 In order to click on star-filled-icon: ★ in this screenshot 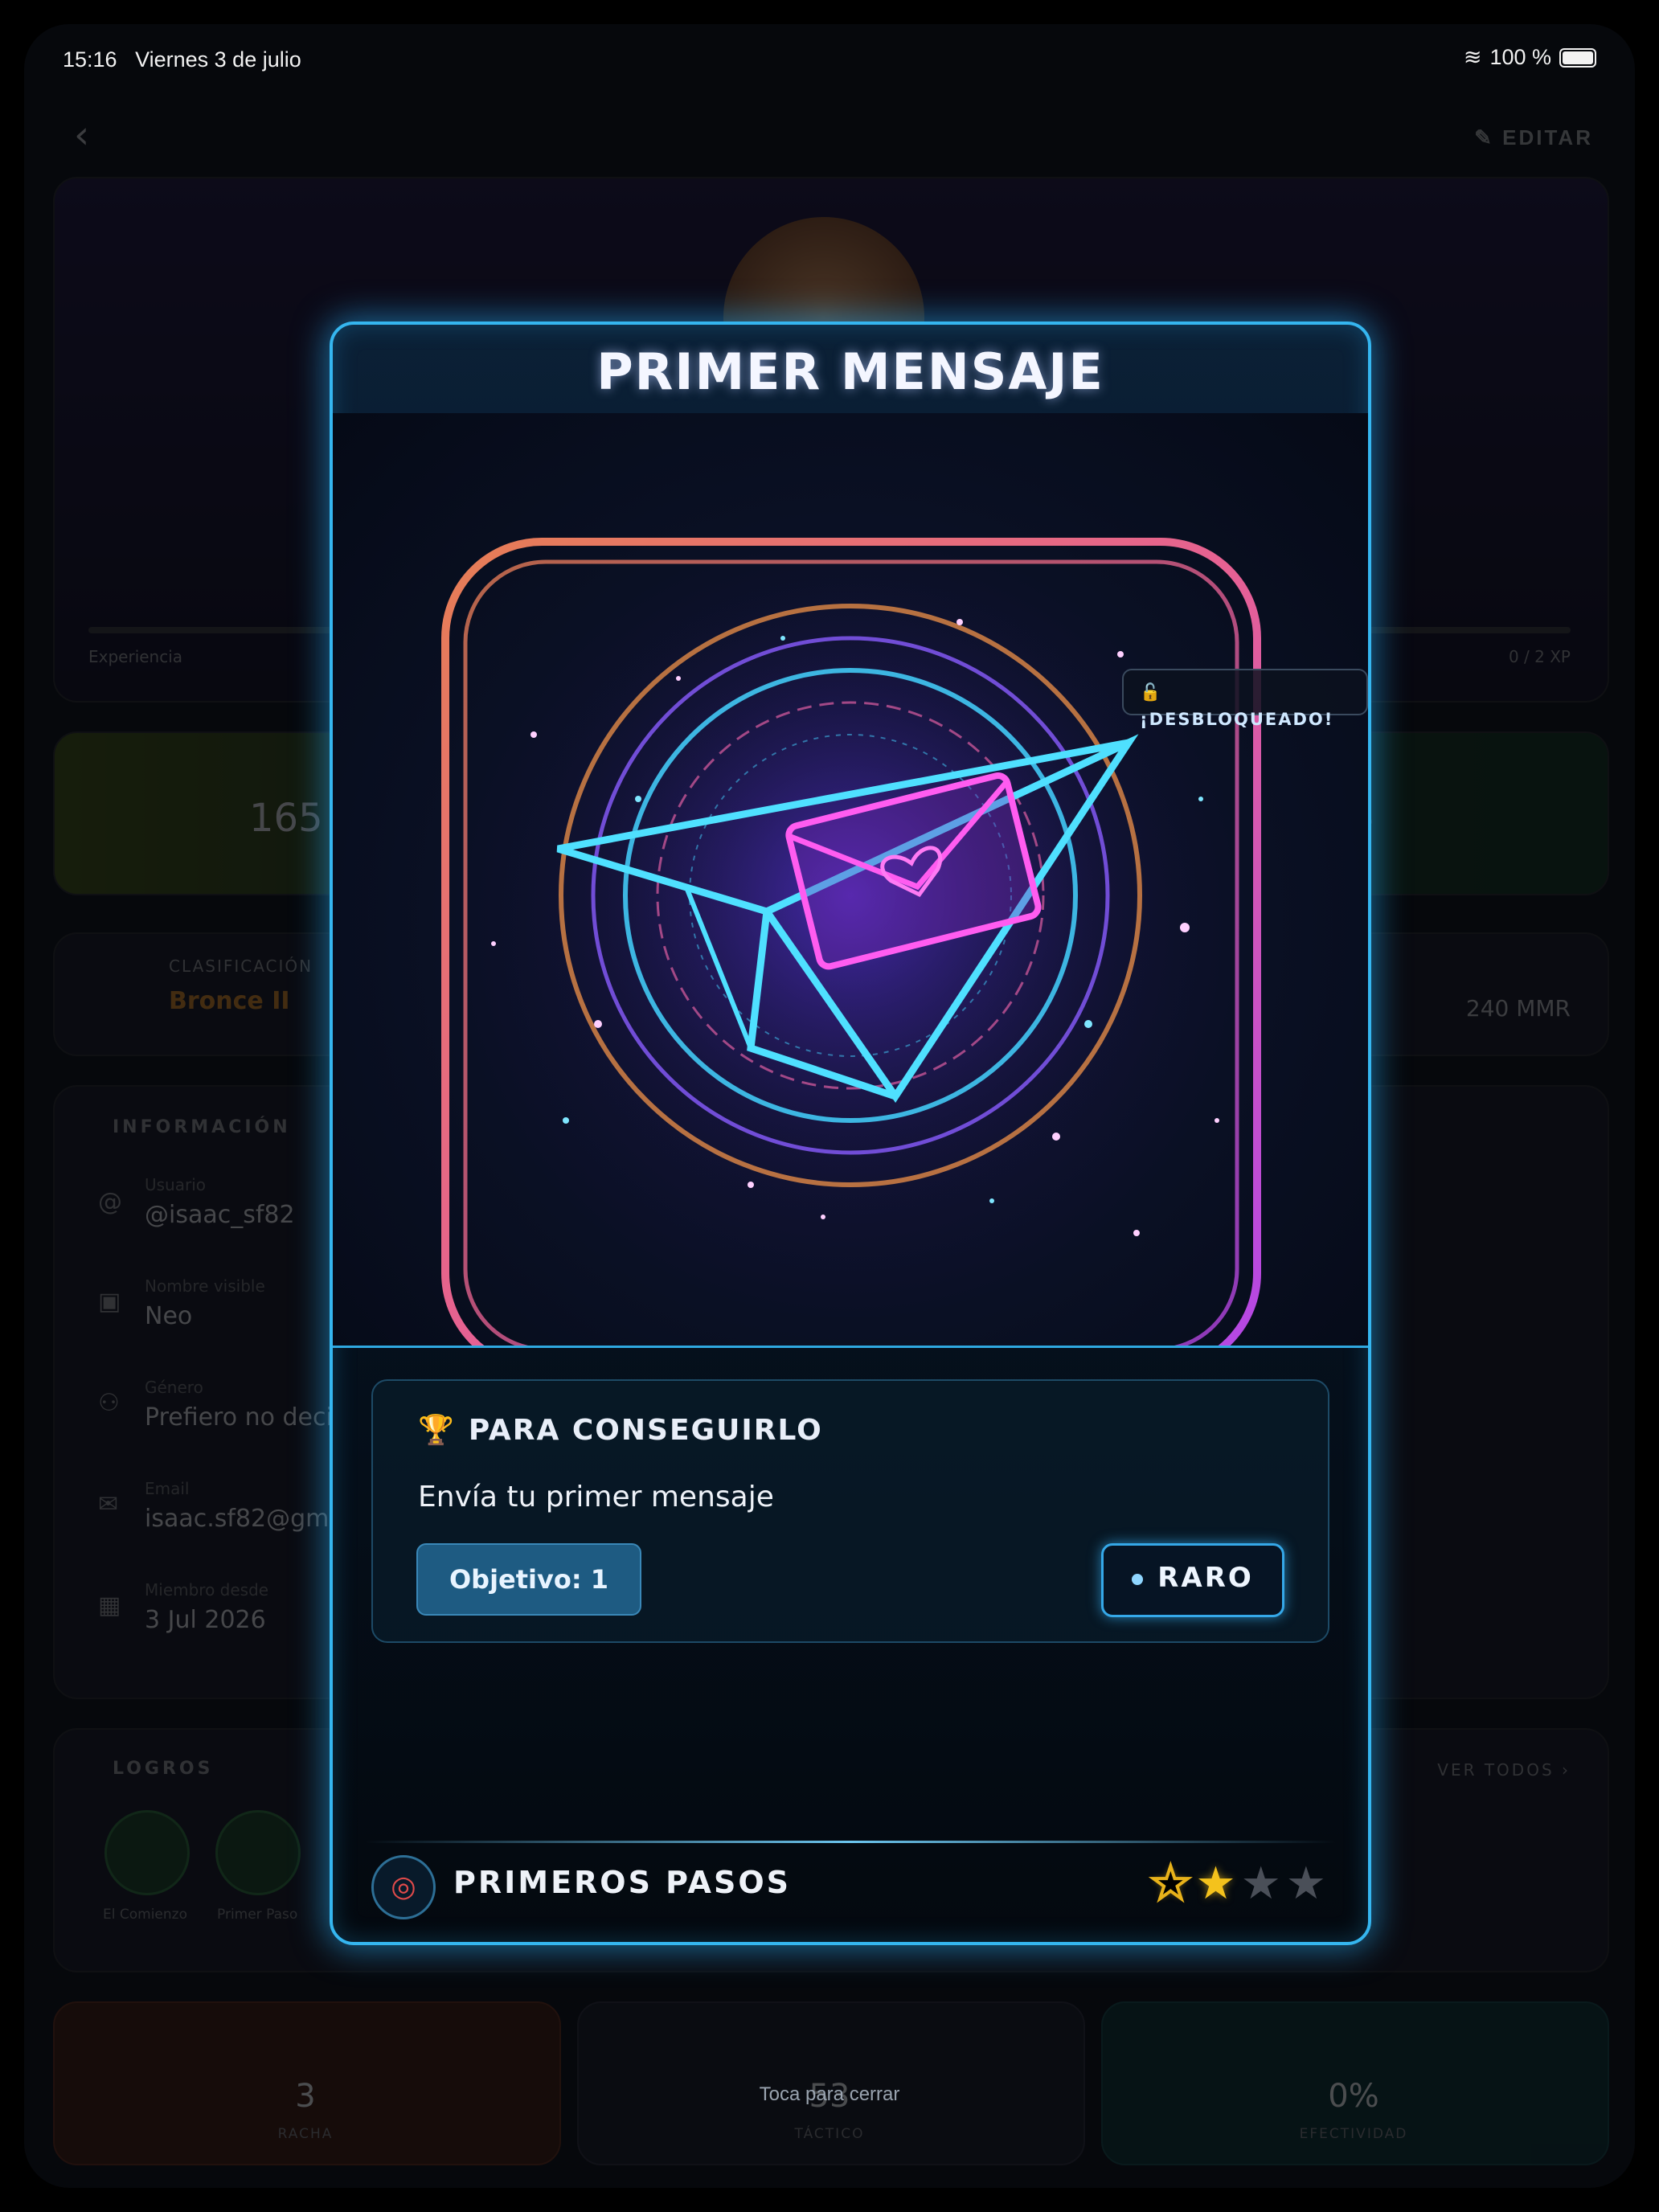, I will do `click(1215, 1884)`.